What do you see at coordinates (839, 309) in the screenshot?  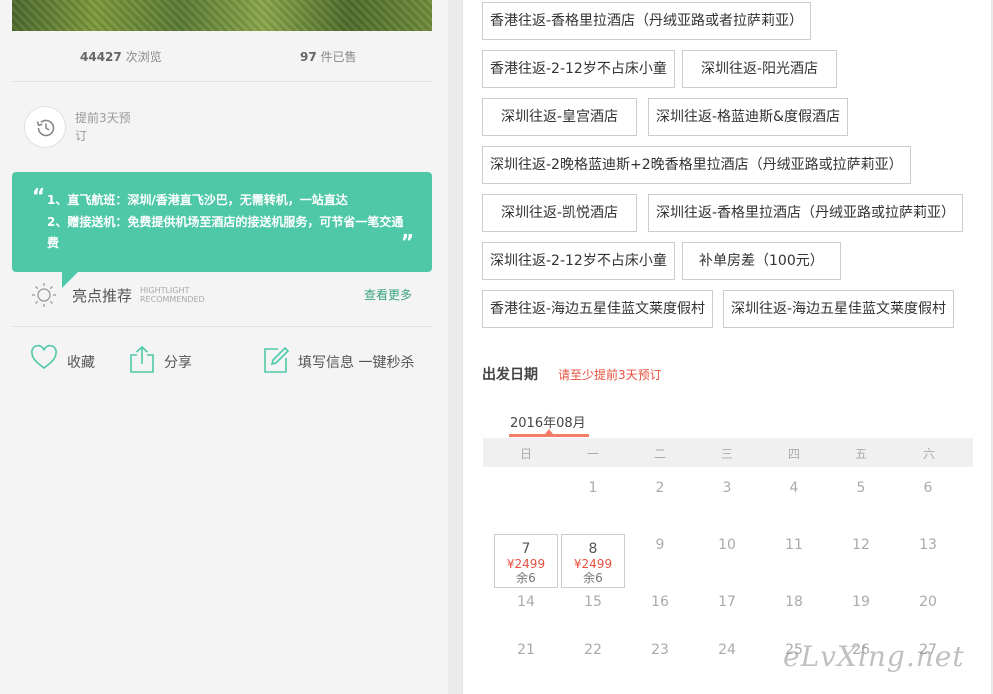 I see `package-option: 深圳往返-海边五星佳蓝文莱度假村` at bounding box center [839, 309].